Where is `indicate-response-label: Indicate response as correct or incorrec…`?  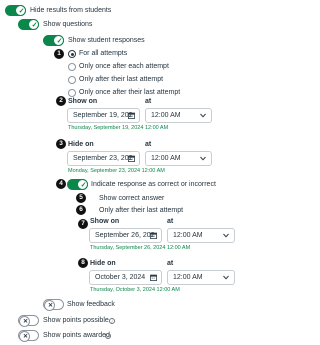
indicate-response-label: Indicate response as correct or incorrec… is located at coordinates (153, 184).